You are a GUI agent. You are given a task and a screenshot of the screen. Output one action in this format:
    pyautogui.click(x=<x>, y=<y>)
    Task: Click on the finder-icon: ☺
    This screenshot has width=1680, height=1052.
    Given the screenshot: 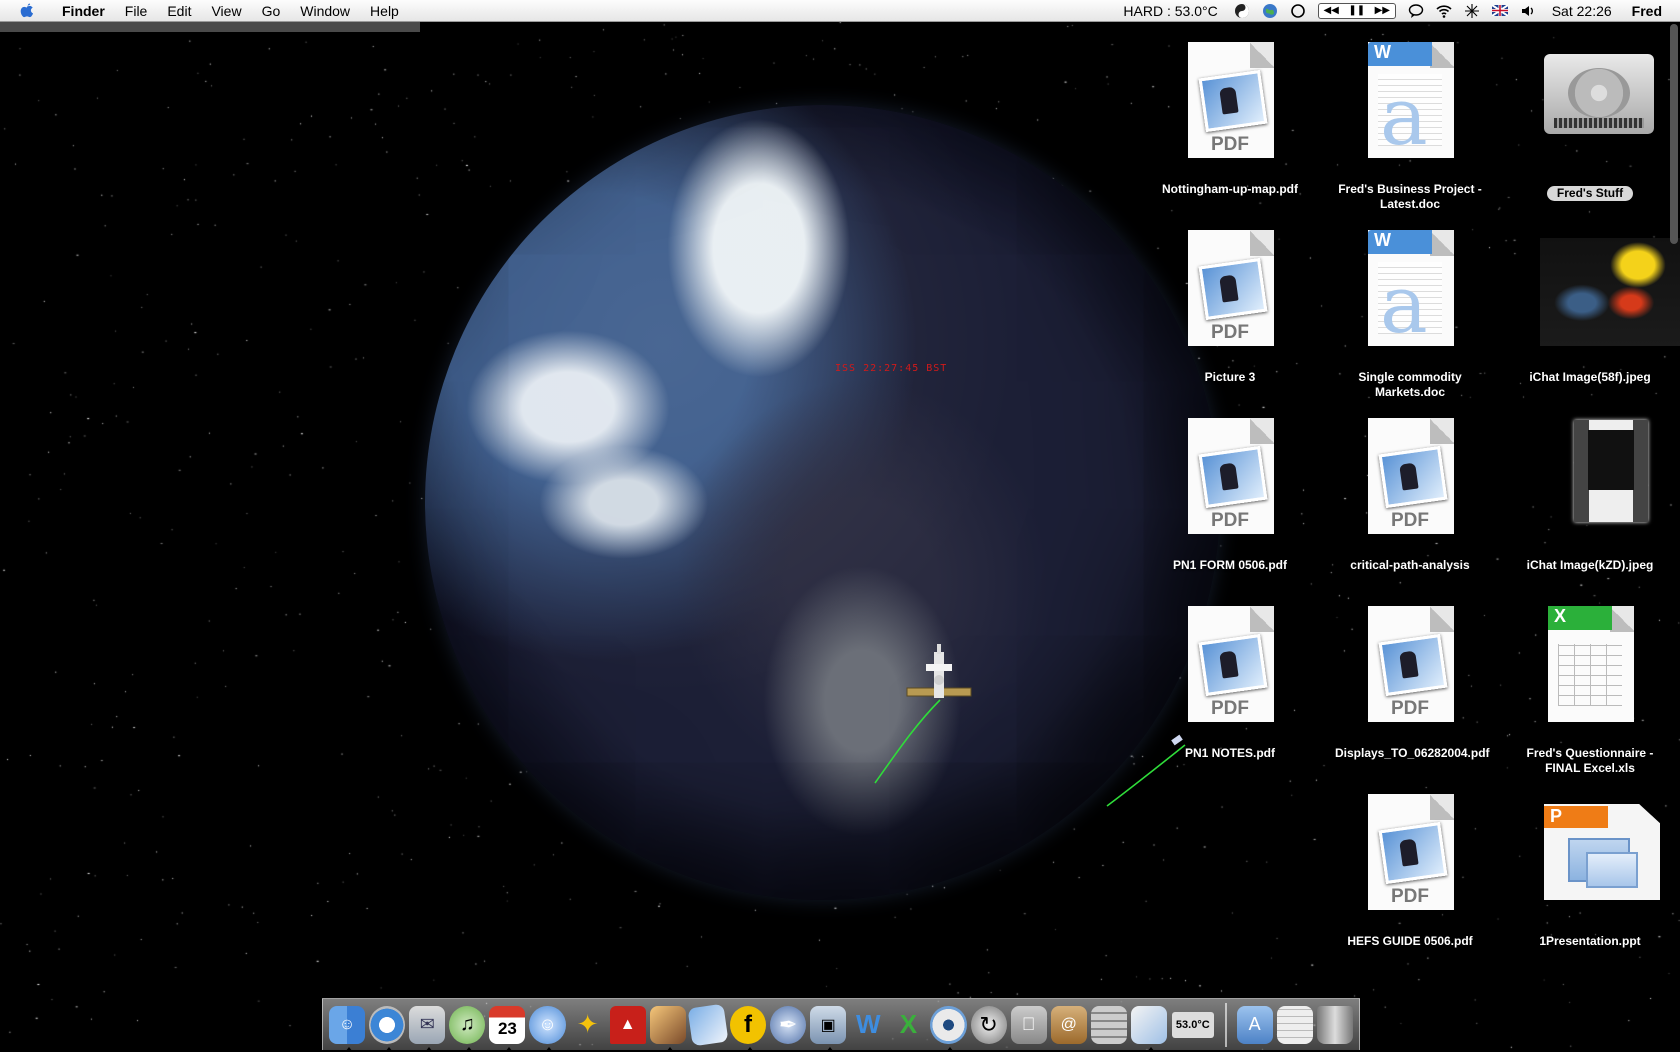 What is the action you would take?
    pyautogui.click(x=347, y=1028)
    